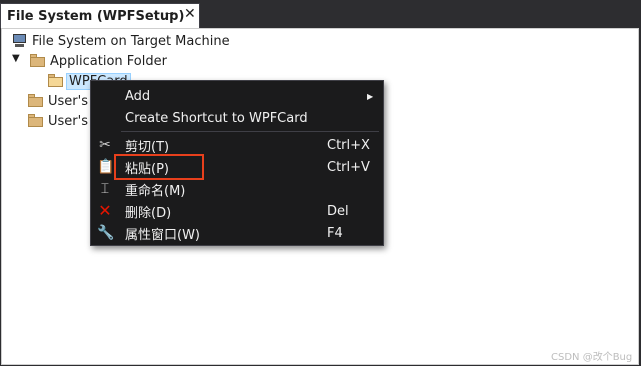 This screenshot has width=641, height=366. What do you see at coordinates (147, 147) in the screenshot?
I see `menu-item-label: 剪切(T)` at bounding box center [147, 147].